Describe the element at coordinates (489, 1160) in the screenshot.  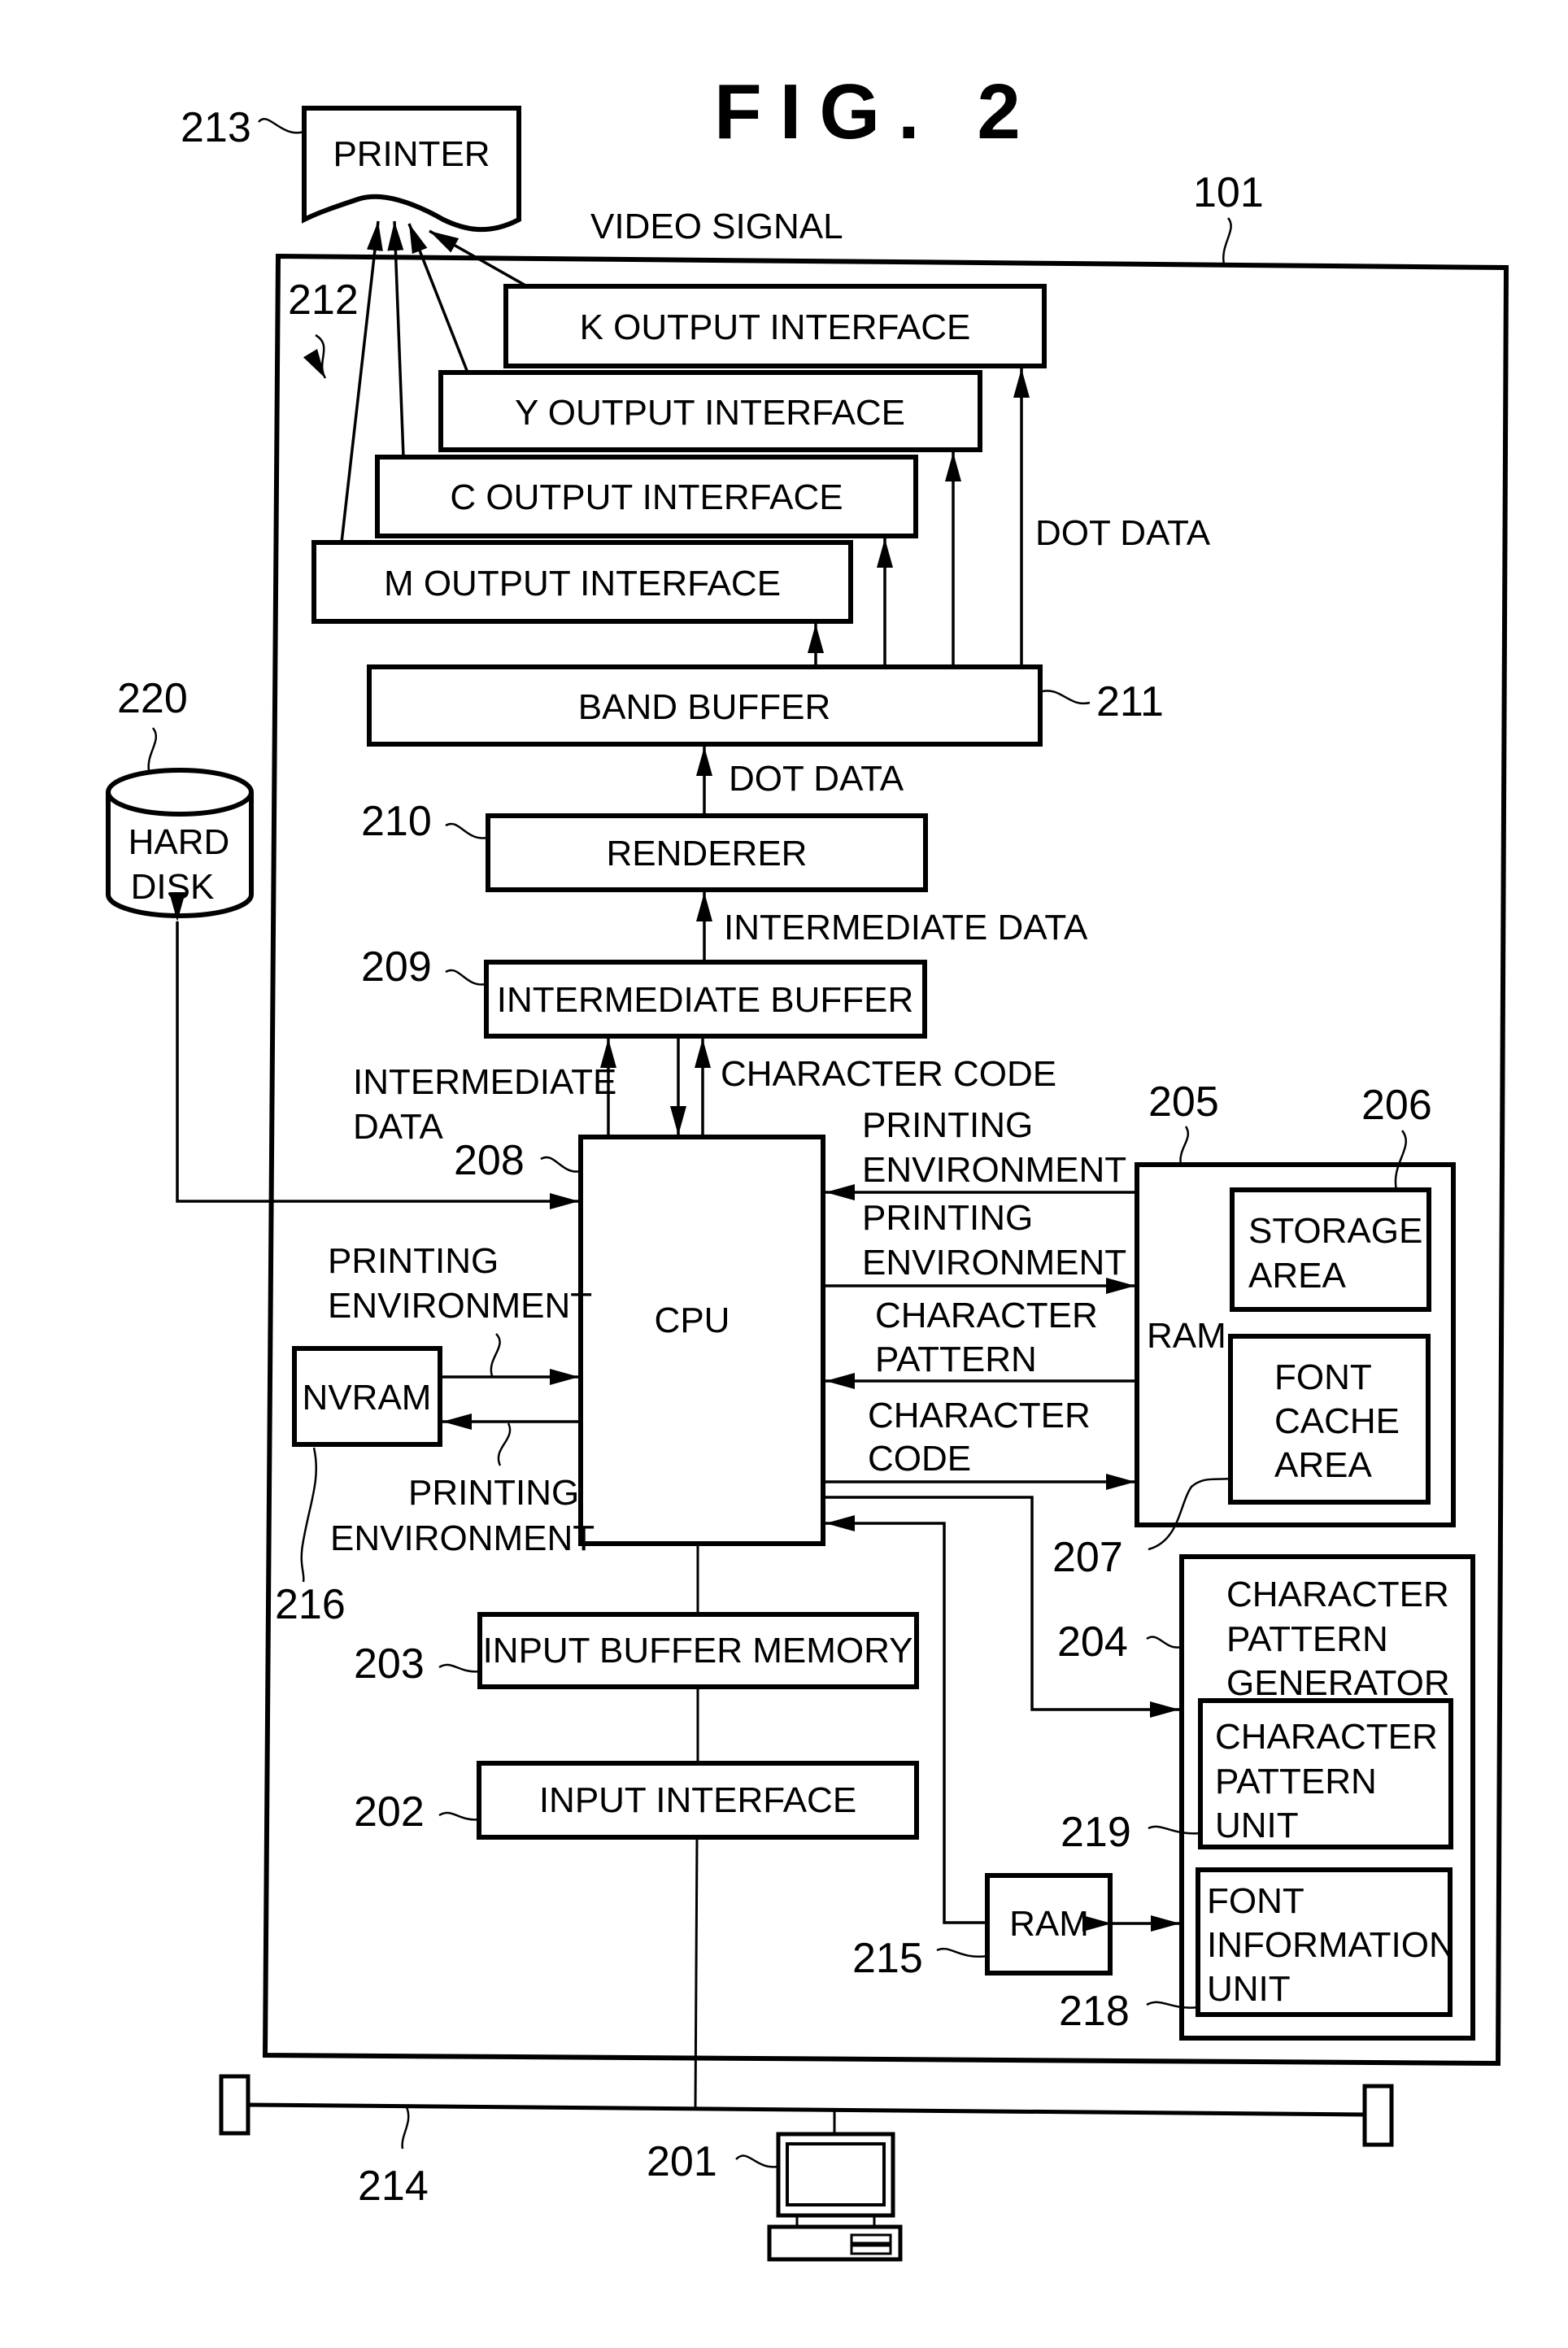
I see `ref-208: 208` at that location.